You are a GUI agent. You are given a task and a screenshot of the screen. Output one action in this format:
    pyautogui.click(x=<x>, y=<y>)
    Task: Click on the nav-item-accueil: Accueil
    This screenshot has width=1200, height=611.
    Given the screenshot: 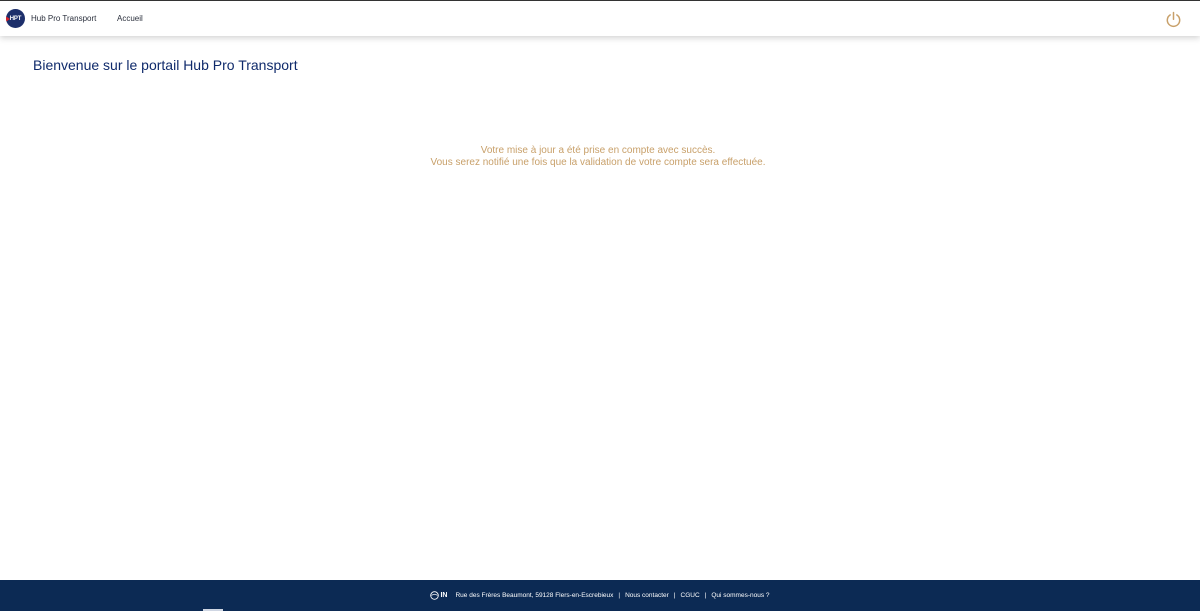 What is the action you would take?
    pyautogui.click(x=130, y=18)
    